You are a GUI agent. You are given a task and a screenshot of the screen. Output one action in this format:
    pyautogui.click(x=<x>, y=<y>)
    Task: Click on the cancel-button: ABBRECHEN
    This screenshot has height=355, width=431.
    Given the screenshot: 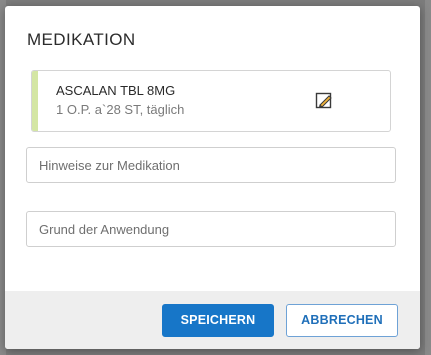 What is the action you would take?
    pyautogui.click(x=342, y=320)
    